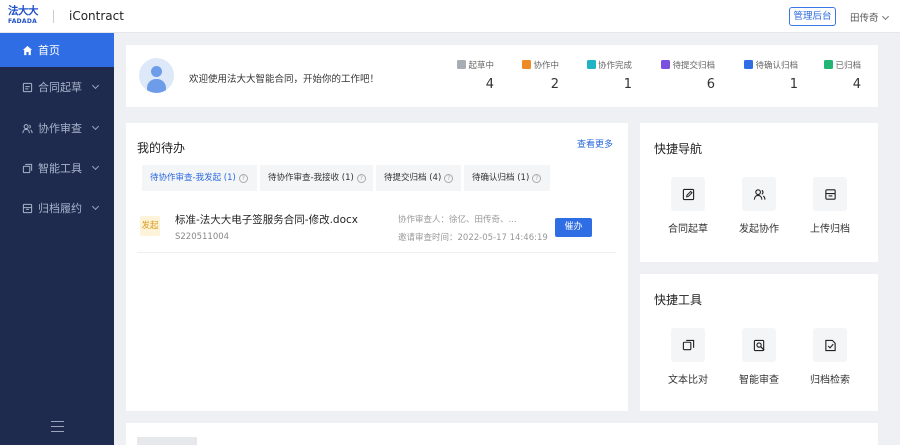 This screenshot has height=445, width=900. I want to click on admin-console-button: 管理后台, so click(812, 16).